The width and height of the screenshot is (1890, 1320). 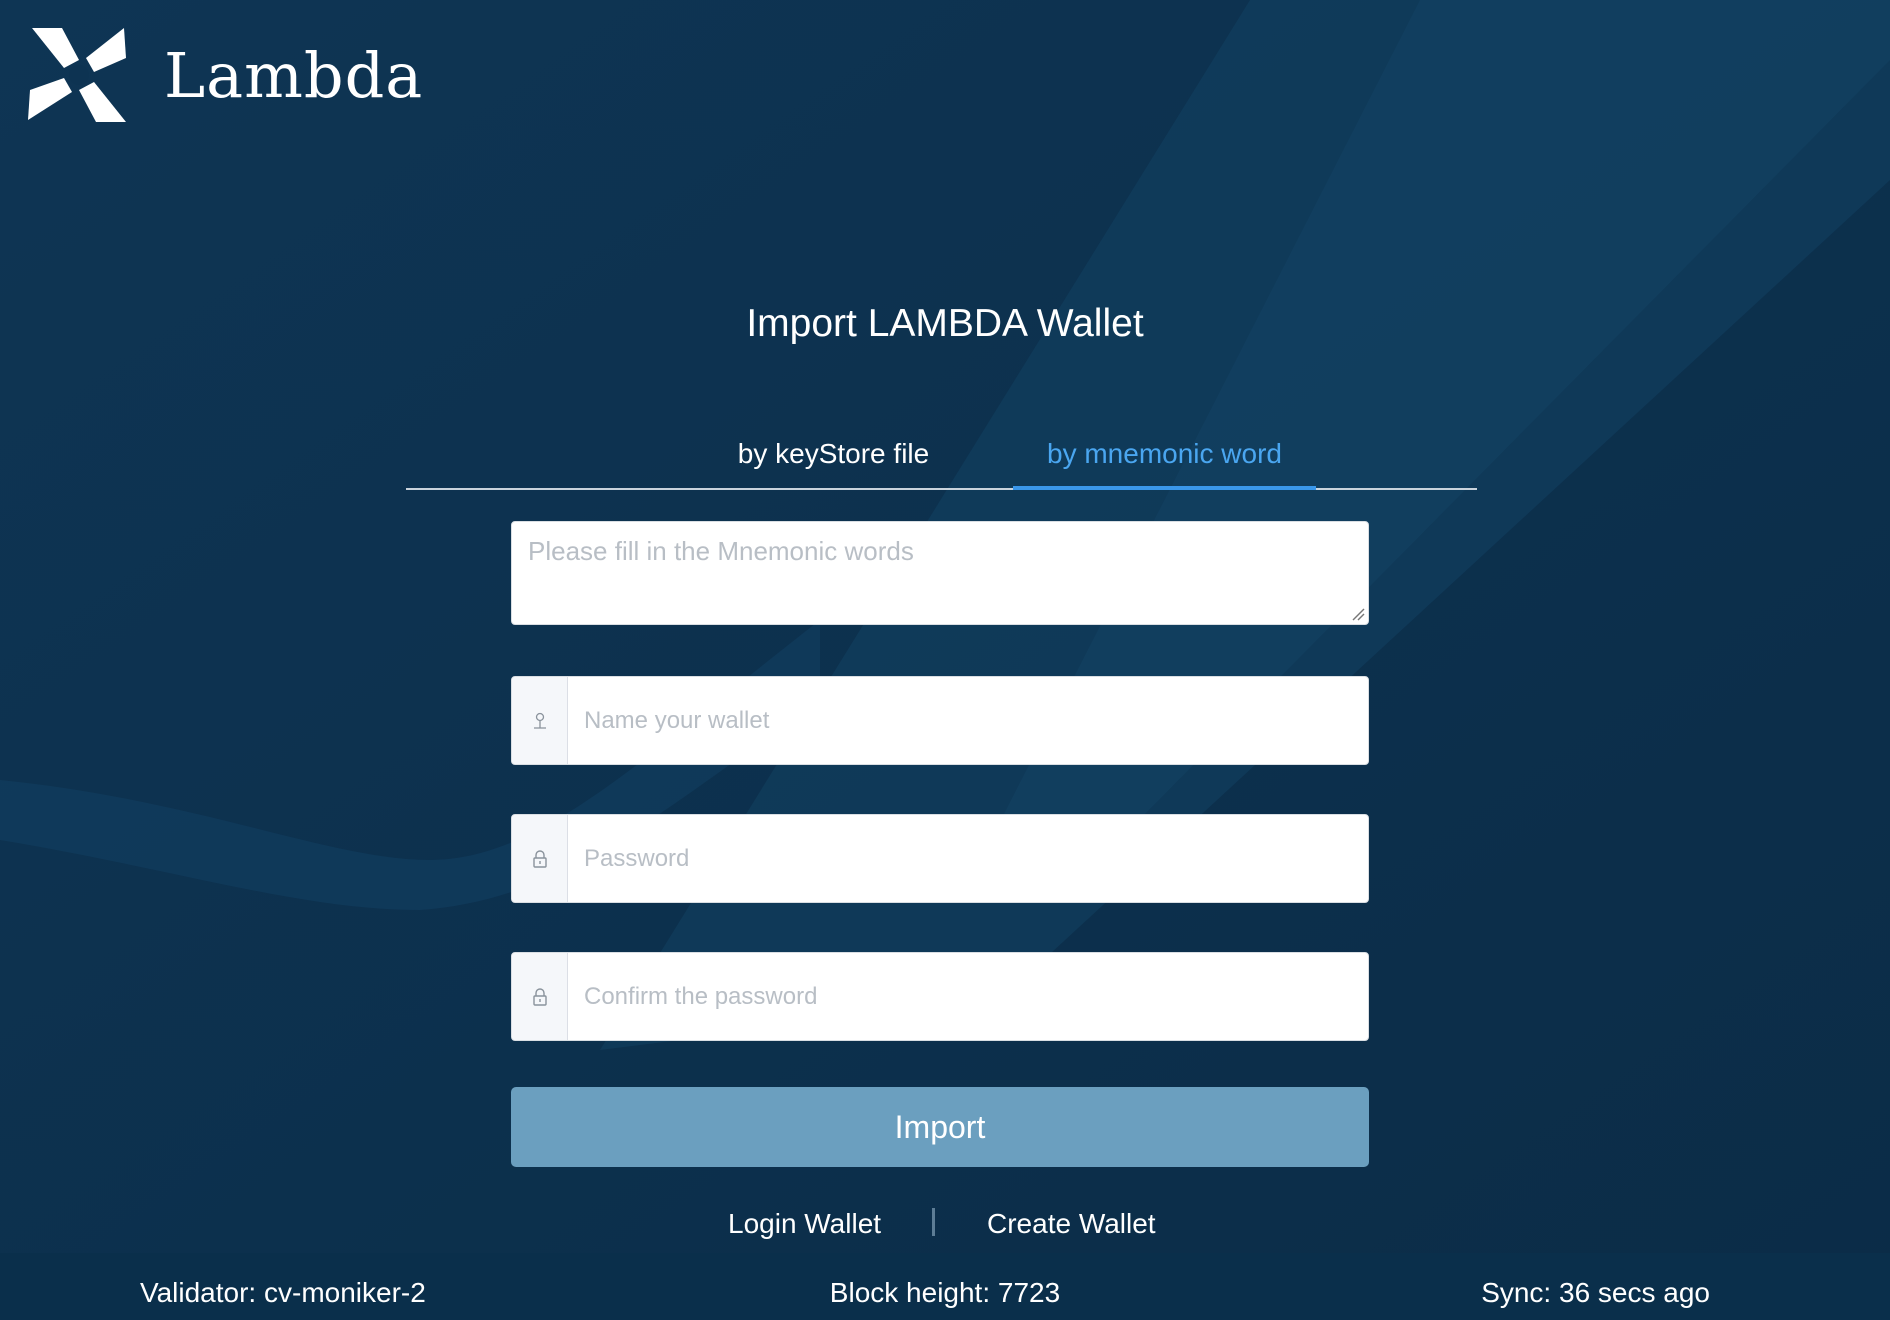 I want to click on page-title: Import LAMBDA Wallet, so click(x=945, y=323).